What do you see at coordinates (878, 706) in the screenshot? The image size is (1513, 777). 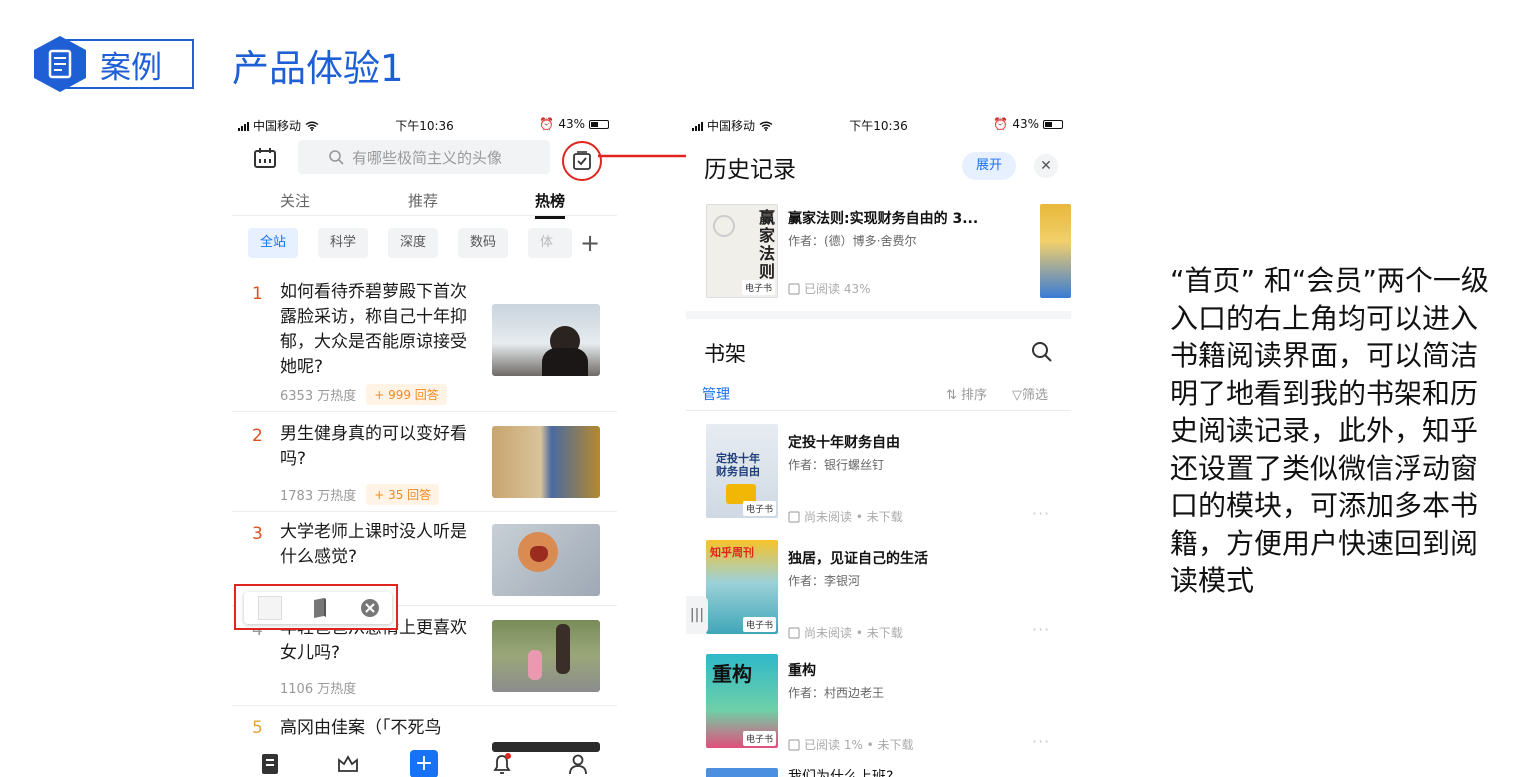 I see `shelf-book-item: 重构 电子书 重构 作者：村西边老王 已阅读 1% • 未下载 ···` at bounding box center [878, 706].